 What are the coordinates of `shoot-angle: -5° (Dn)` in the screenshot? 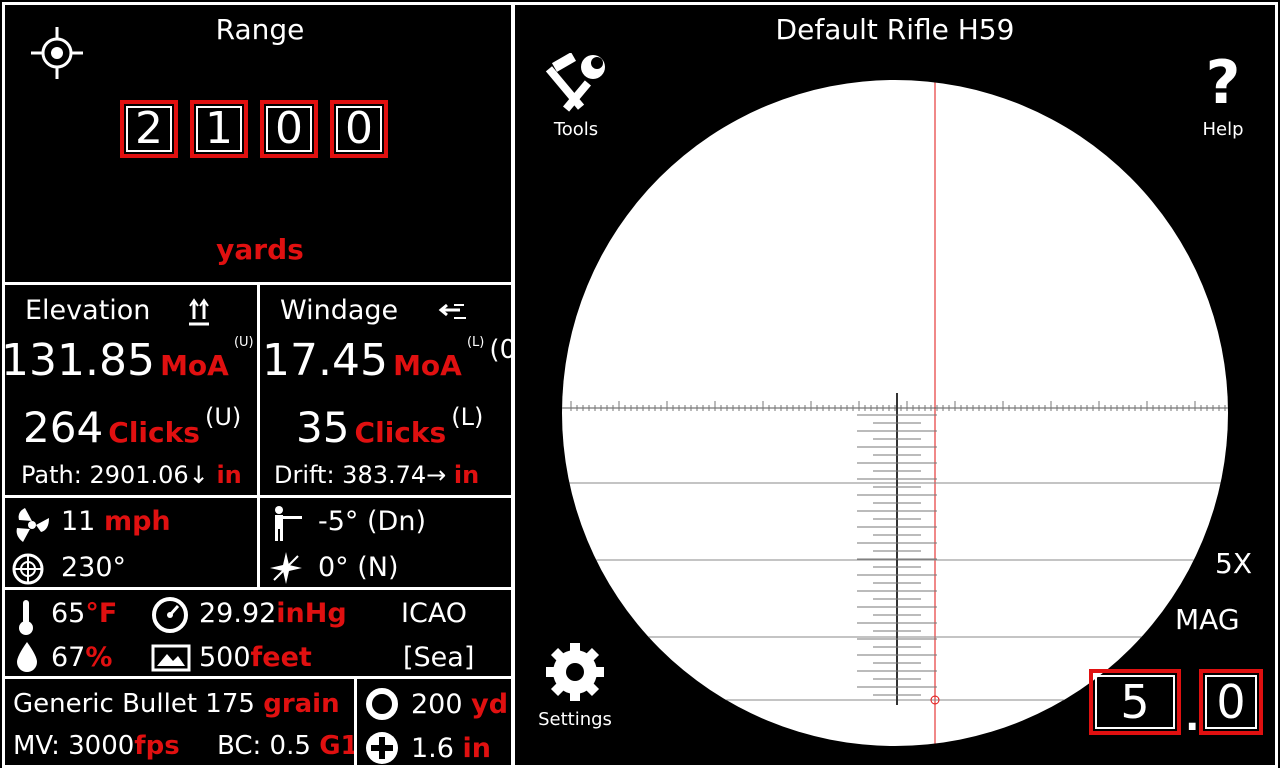 It's located at (372, 521).